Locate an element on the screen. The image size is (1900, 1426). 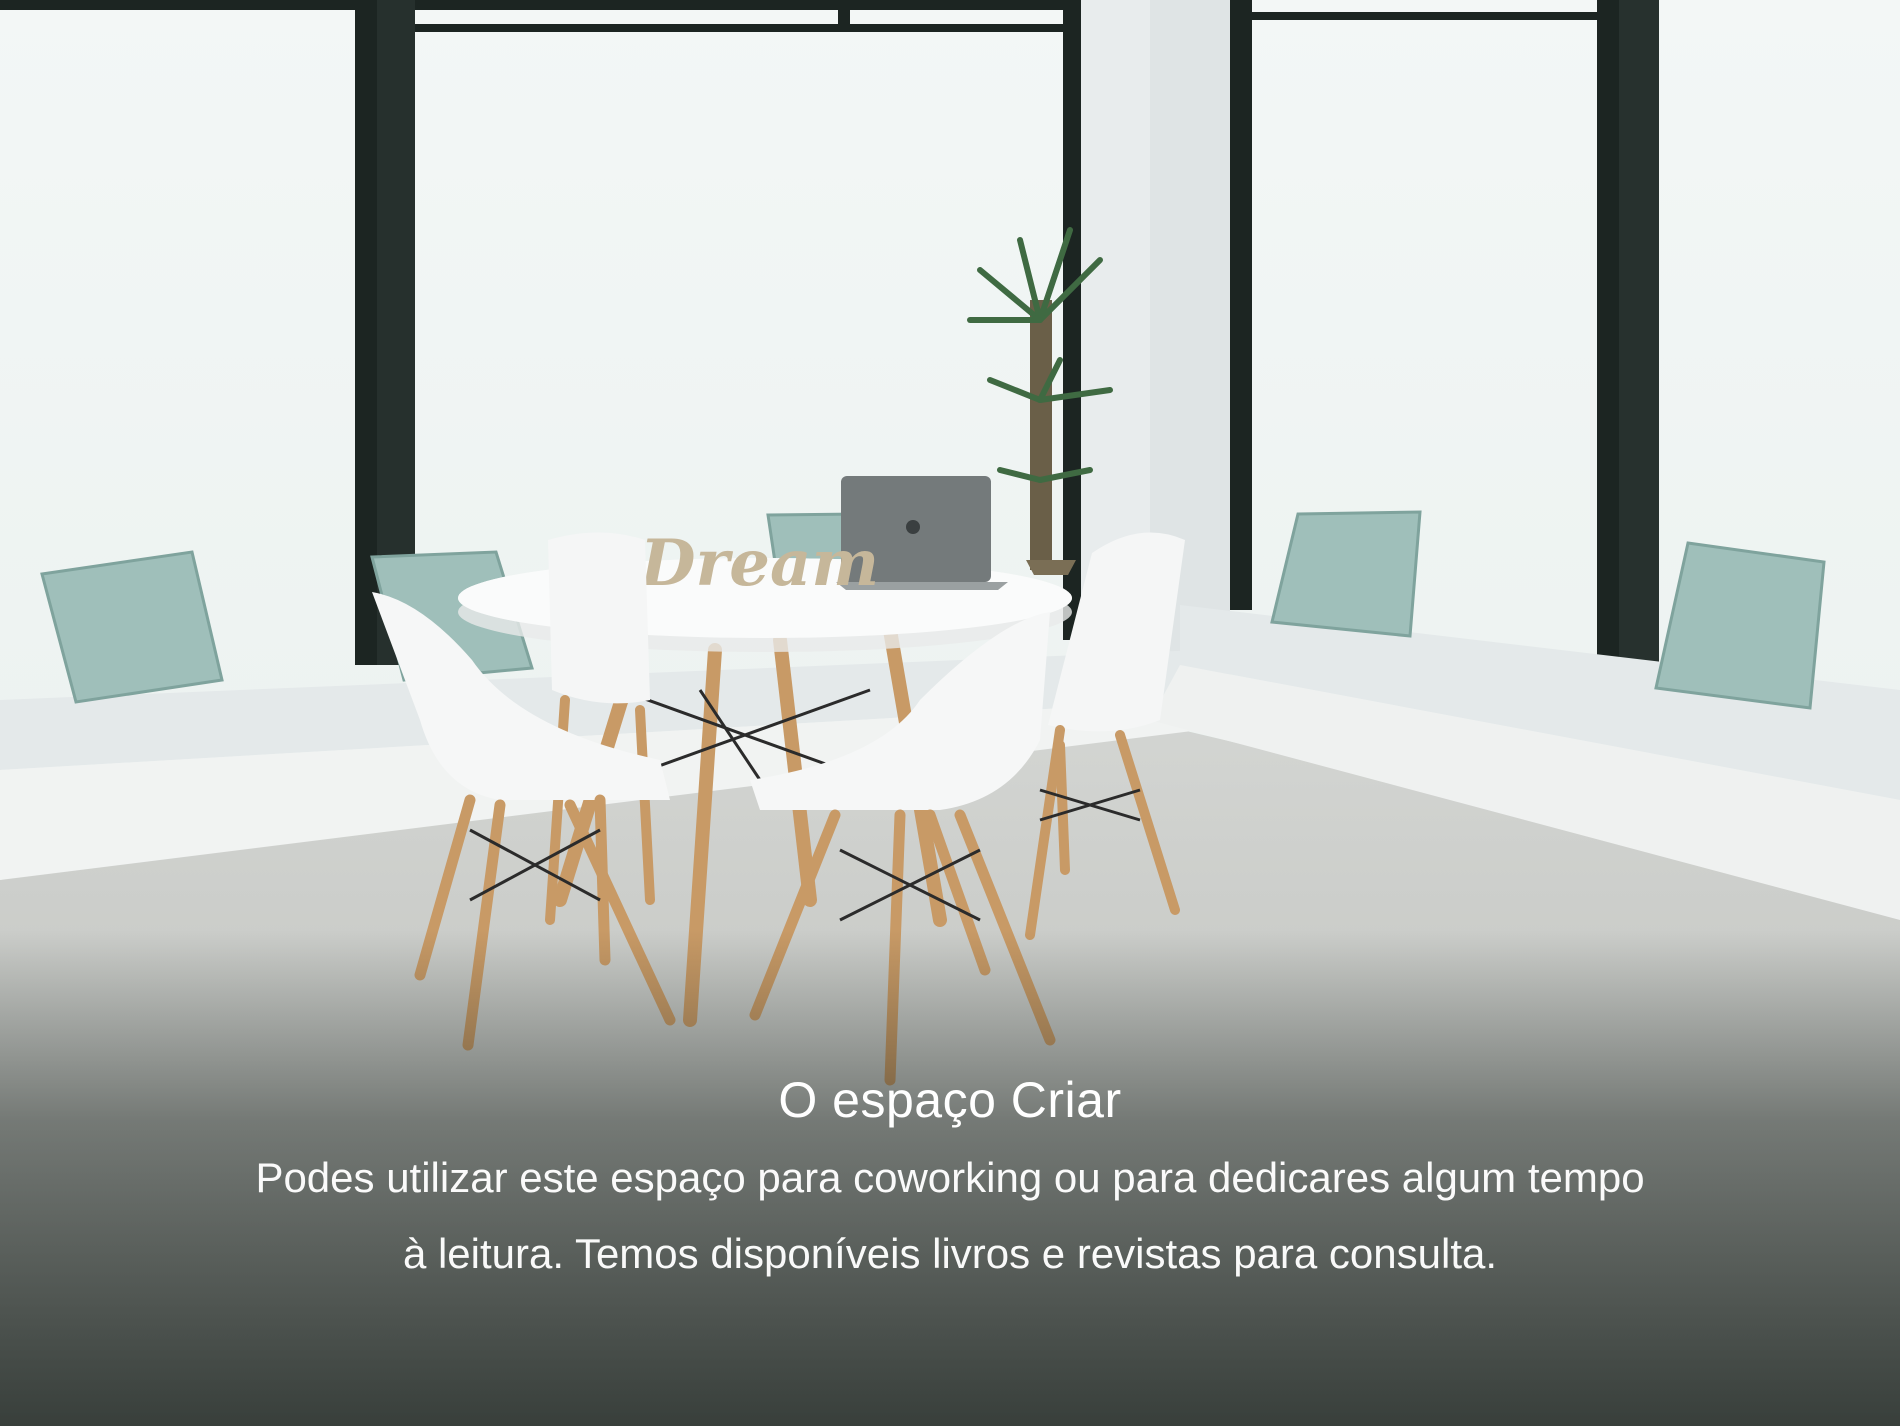
caption-title: O espaço Criar is located at coordinates (950, 1100).